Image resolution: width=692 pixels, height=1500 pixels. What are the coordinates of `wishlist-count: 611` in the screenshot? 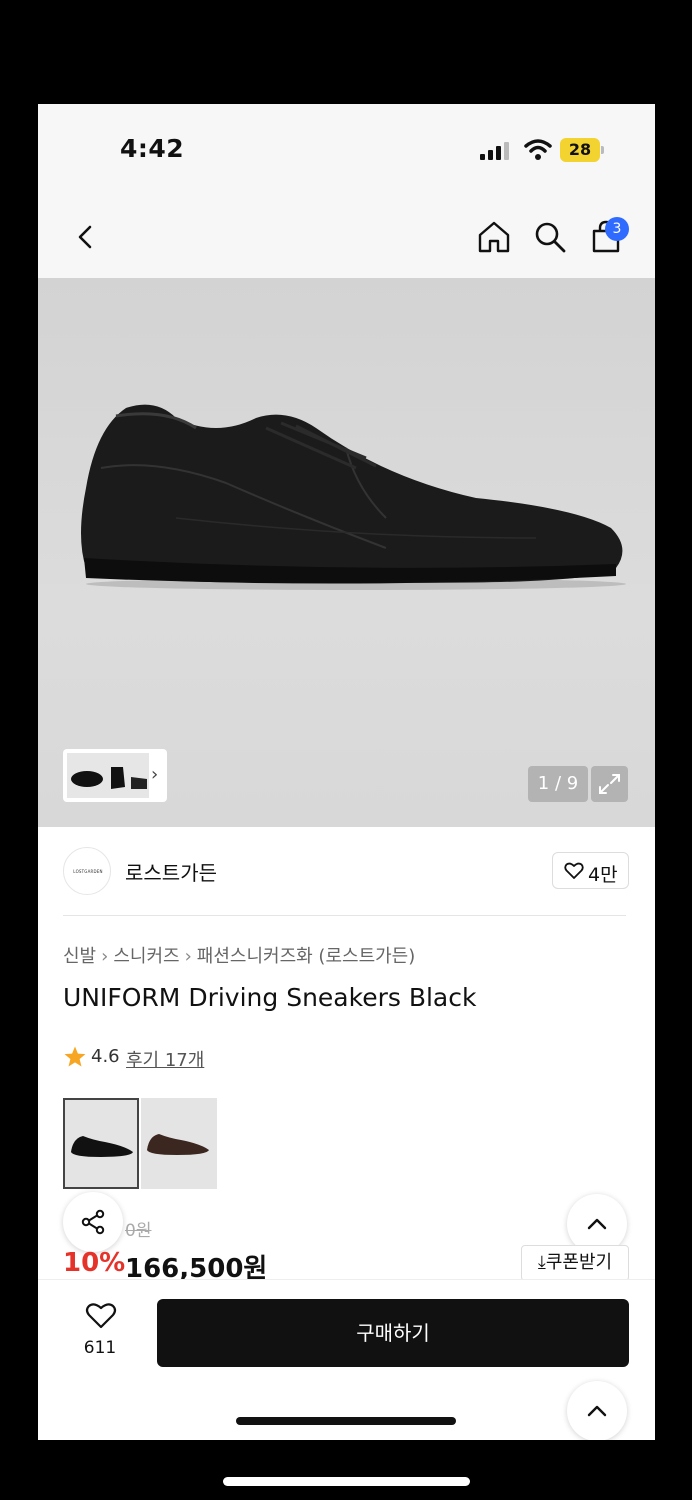 It's located at (100, 1348).